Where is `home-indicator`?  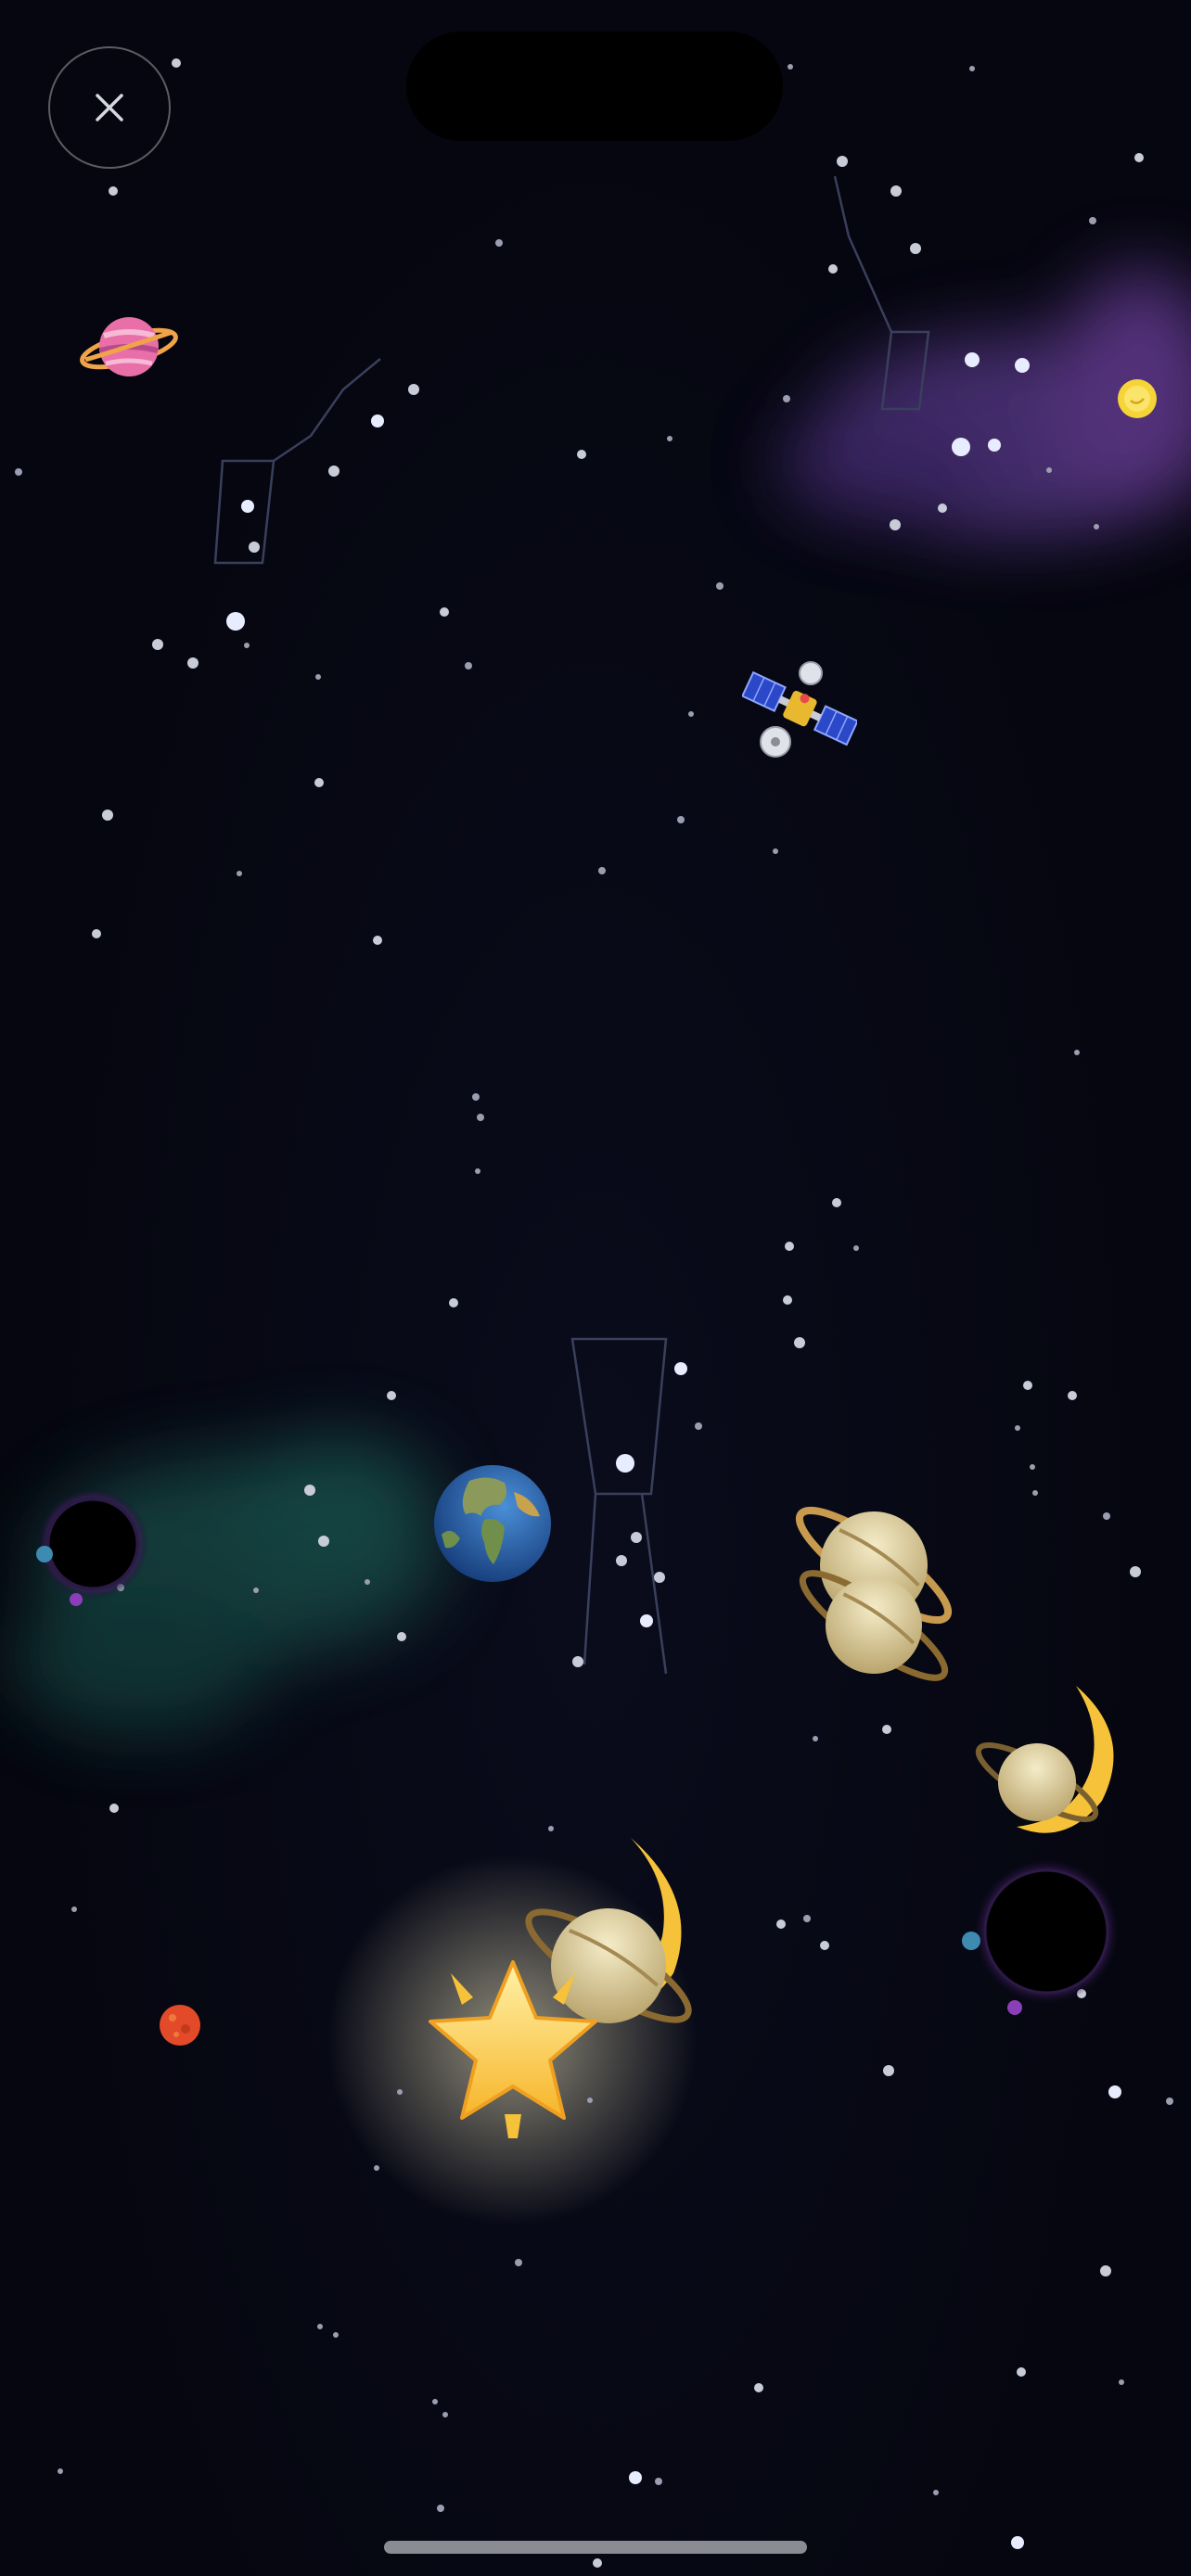
home-indicator is located at coordinates (595, 2547).